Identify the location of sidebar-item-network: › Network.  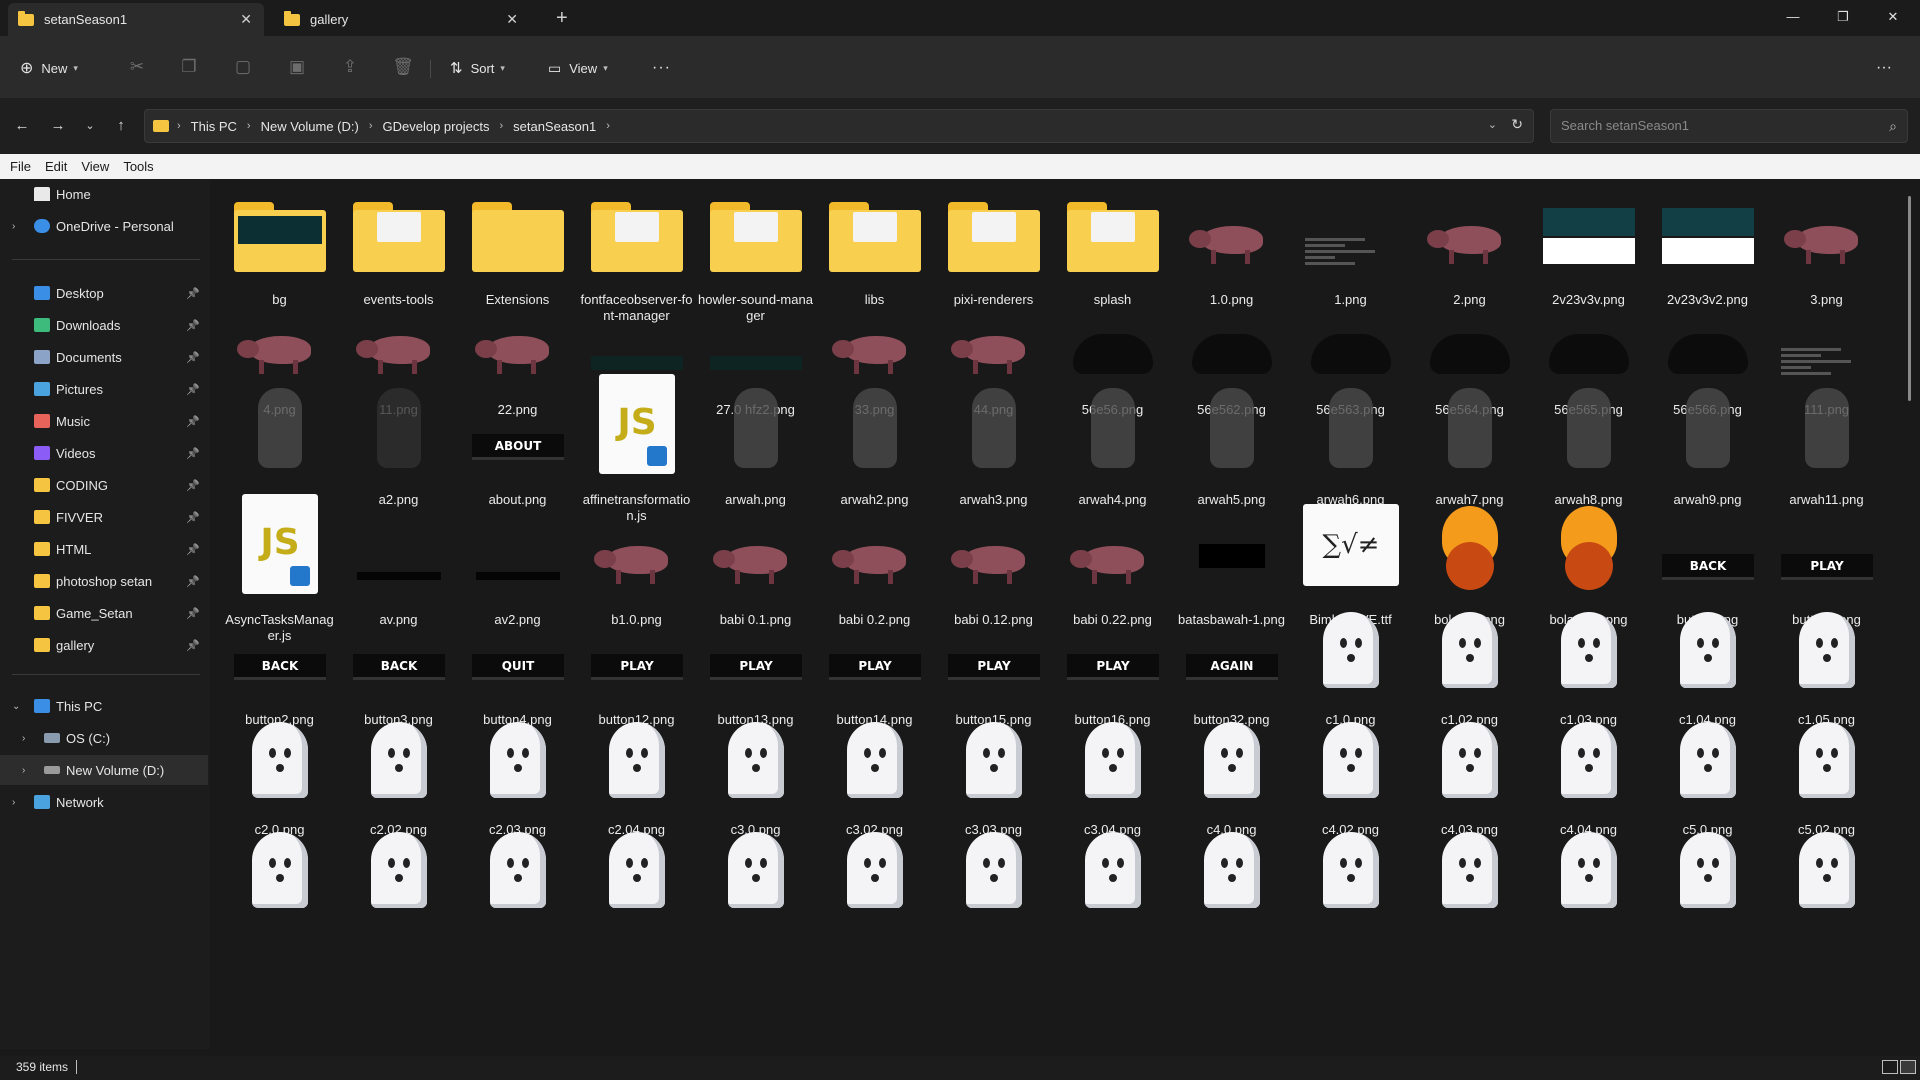
(104, 802).